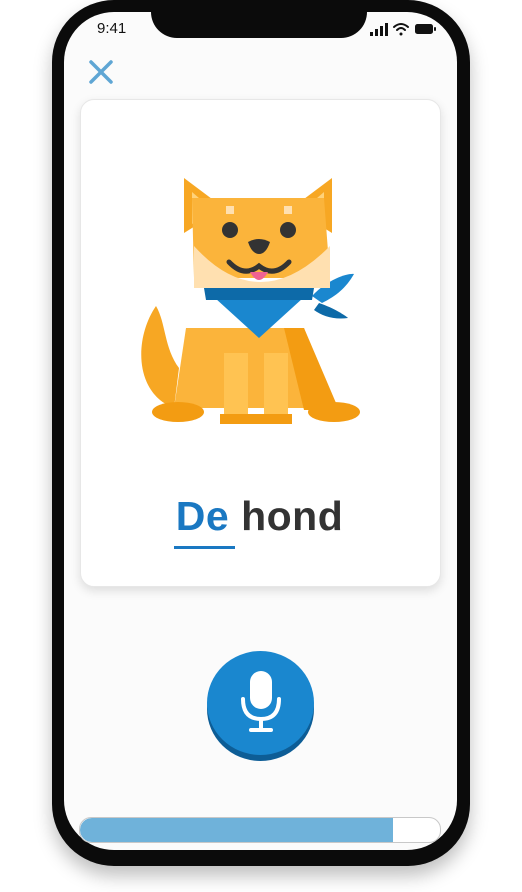  What do you see at coordinates (112, 28) in the screenshot?
I see `status-time: 9:41` at bounding box center [112, 28].